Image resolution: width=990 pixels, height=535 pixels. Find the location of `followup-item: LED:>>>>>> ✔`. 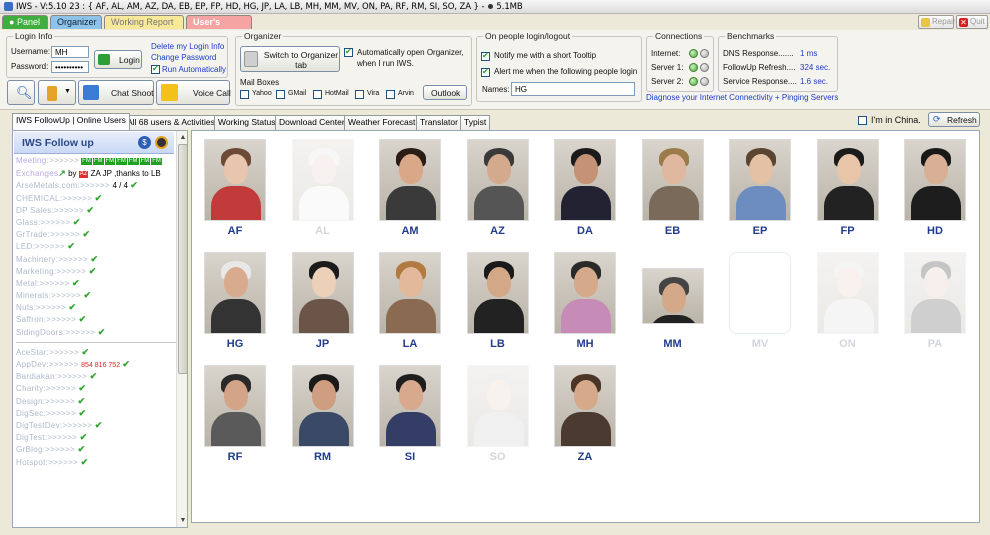

followup-item: LED:>>>>>> ✔ is located at coordinates (95, 246).